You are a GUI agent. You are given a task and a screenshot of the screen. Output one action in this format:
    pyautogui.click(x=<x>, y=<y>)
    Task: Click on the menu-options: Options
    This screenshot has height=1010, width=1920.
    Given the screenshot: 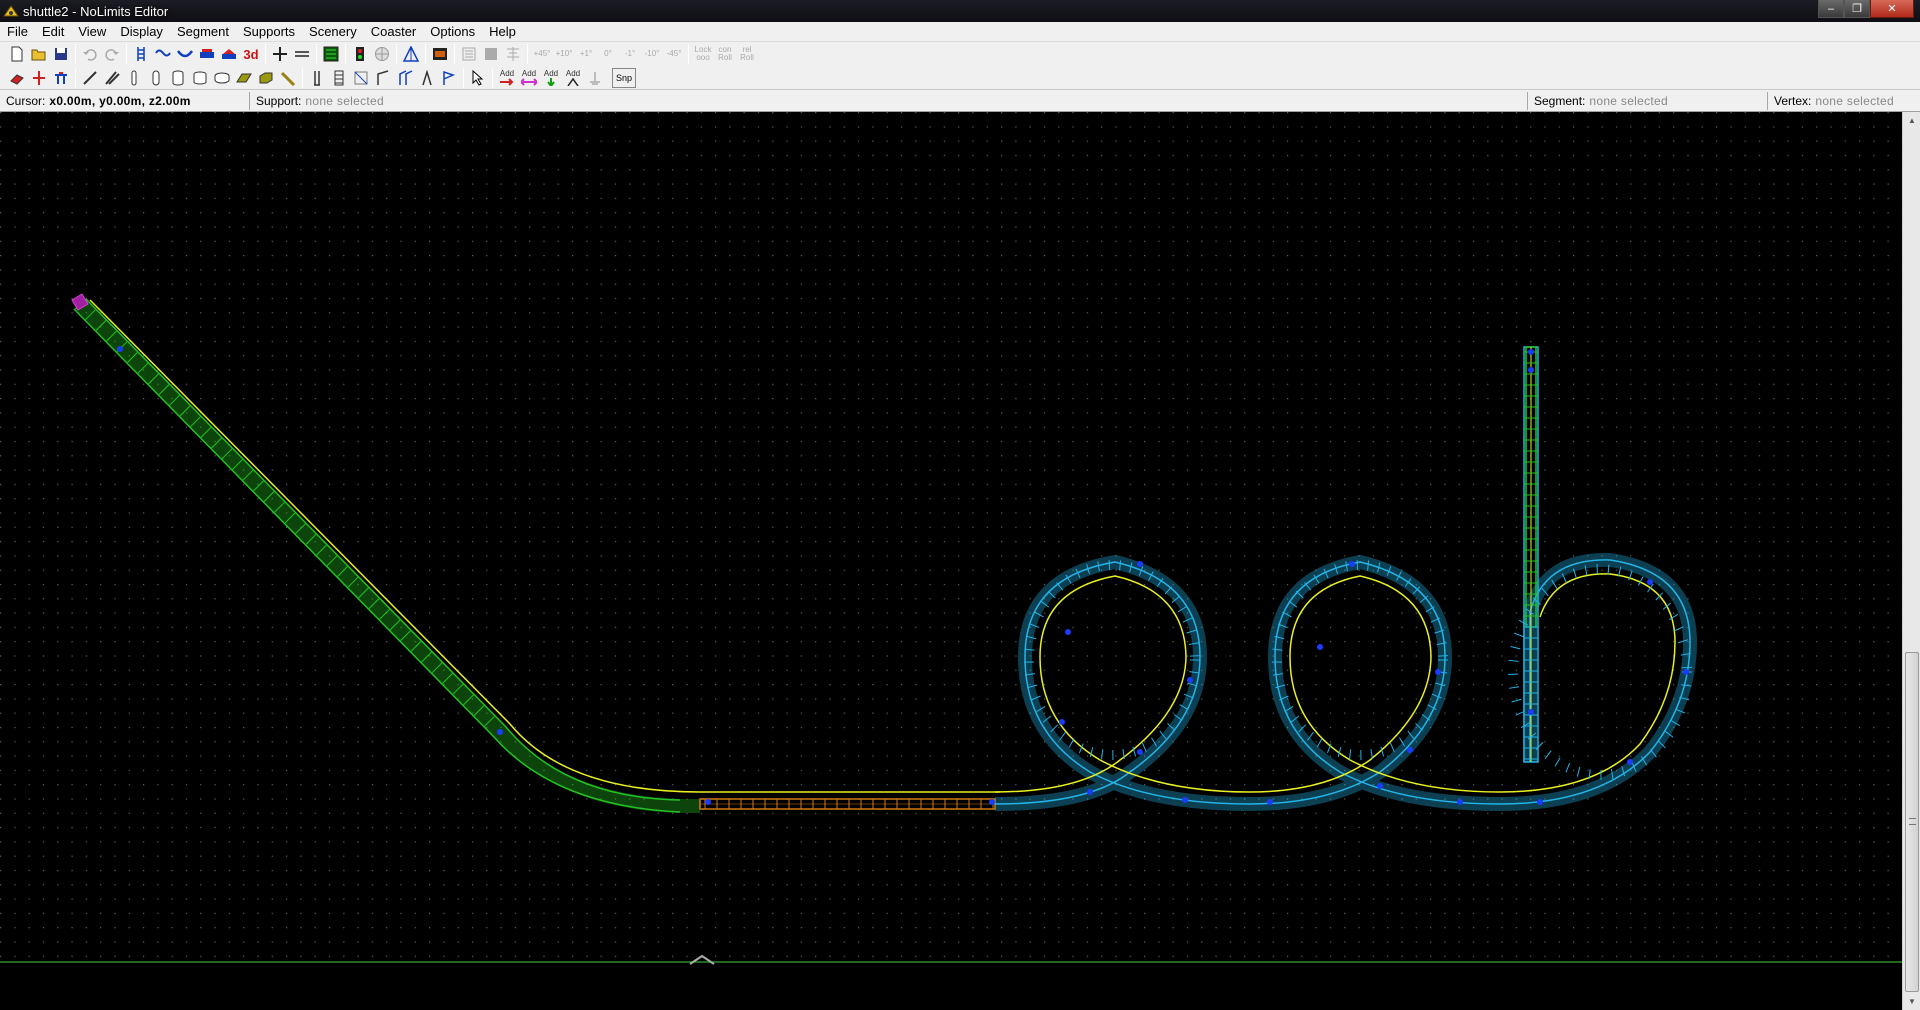 What is the action you would take?
    pyautogui.click(x=452, y=31)
    